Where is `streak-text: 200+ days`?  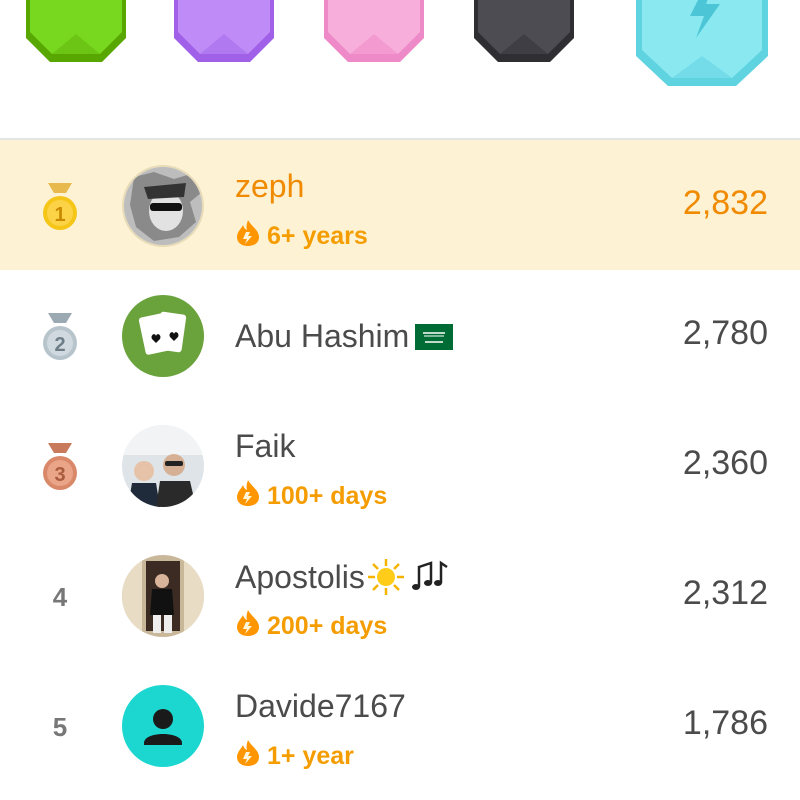
streak-text: 200+ days is located at coordinates (327, 626).